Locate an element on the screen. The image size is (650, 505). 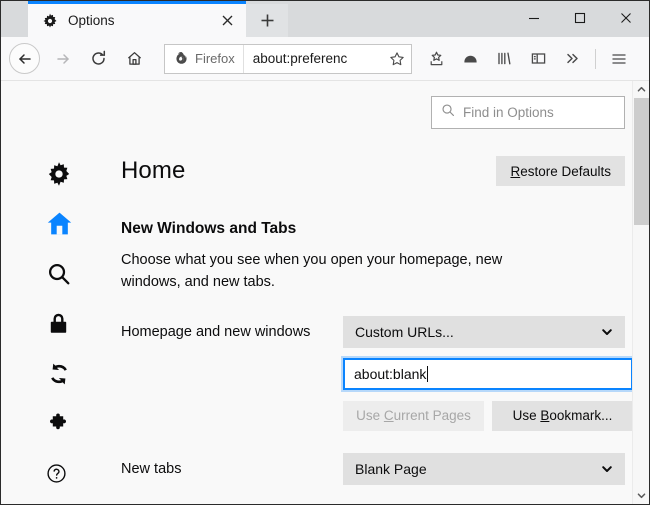
text-cursor is located at coordinates (428, 373).